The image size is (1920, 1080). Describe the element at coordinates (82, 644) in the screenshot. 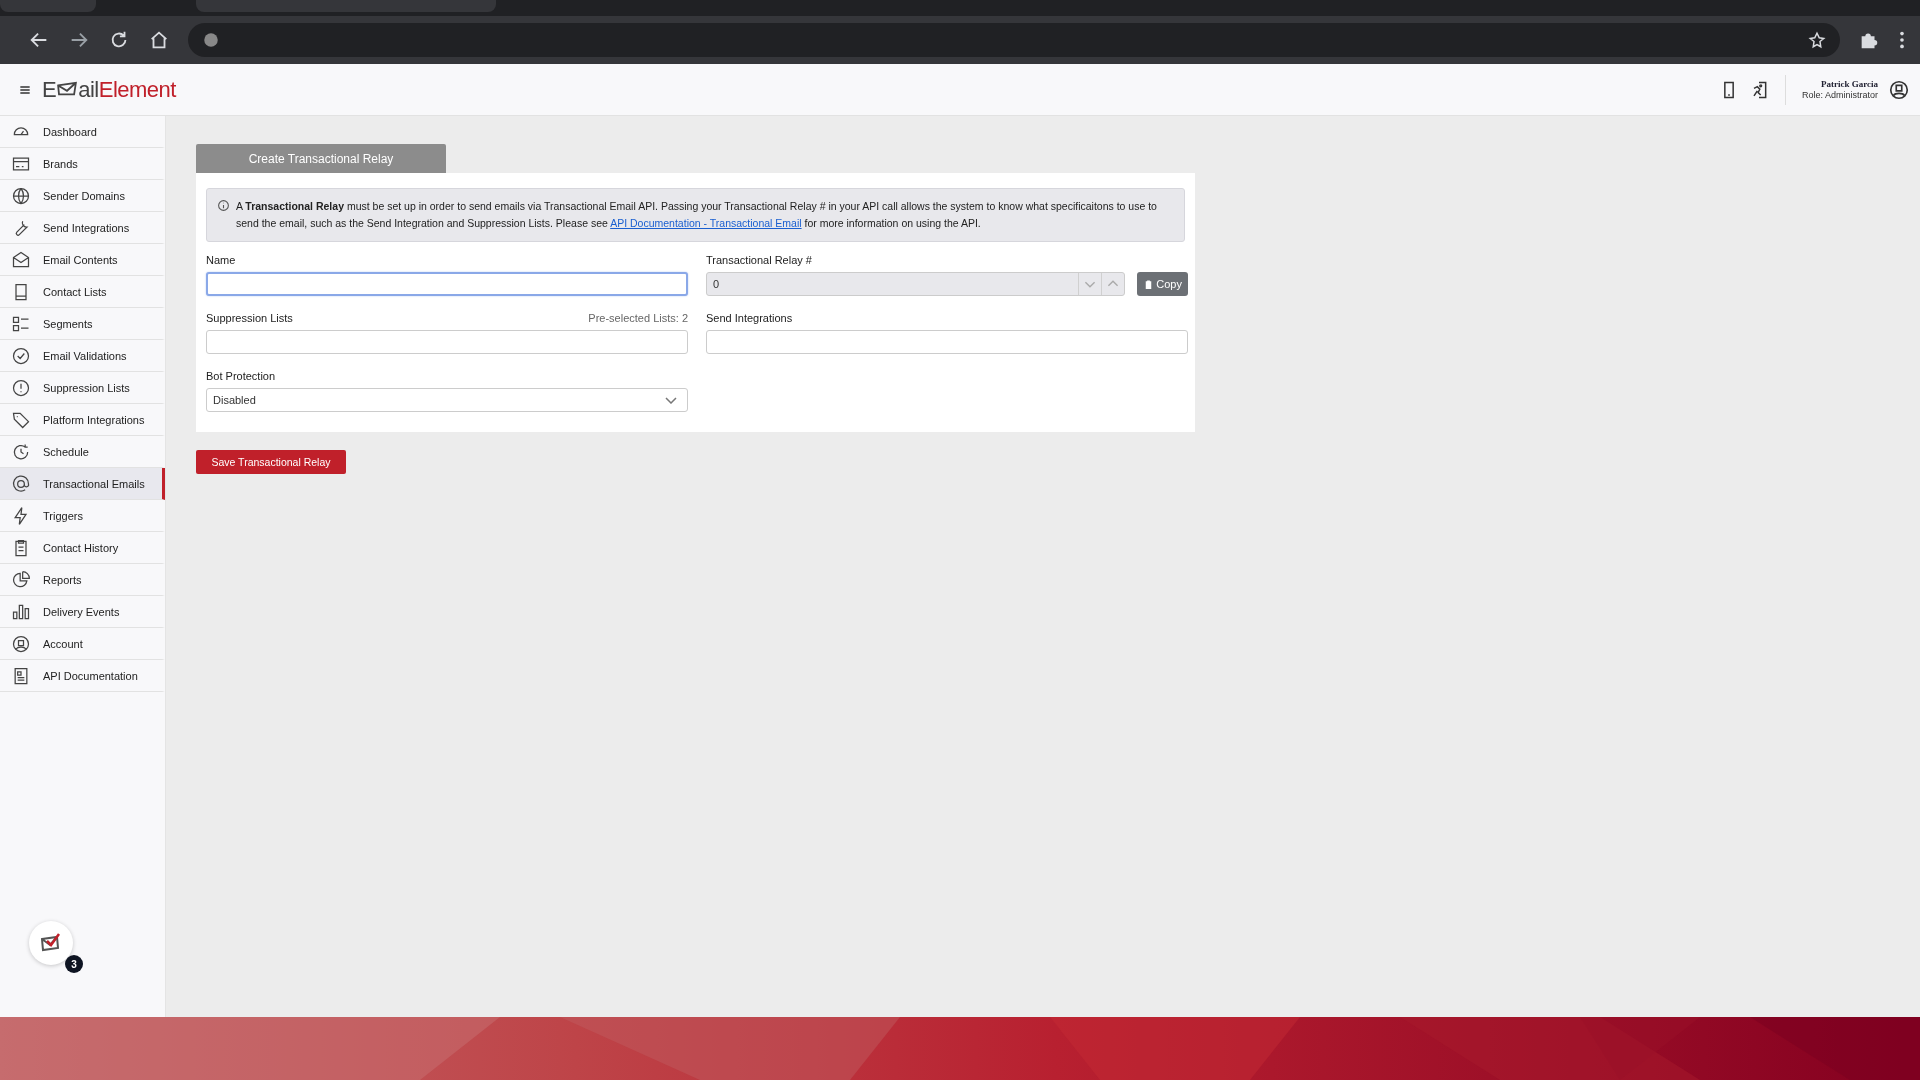

I see `sidebar-item: Account` at that location.